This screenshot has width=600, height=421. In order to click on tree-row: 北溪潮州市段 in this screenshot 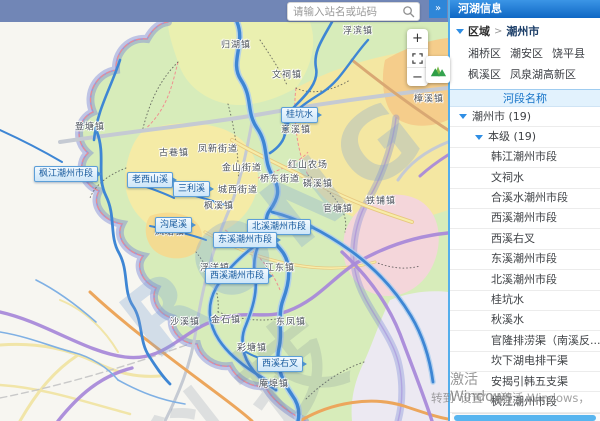, I will do `click(525, 280)`.